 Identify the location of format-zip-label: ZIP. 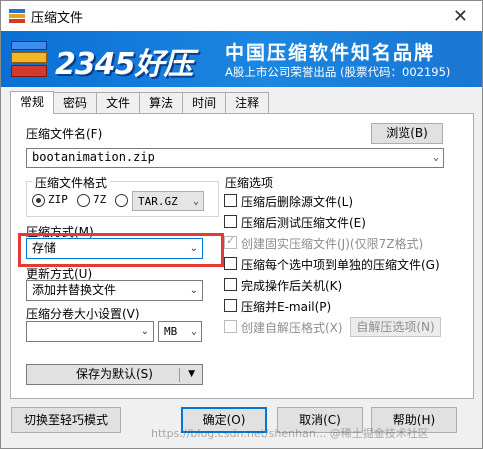
(58, 199).